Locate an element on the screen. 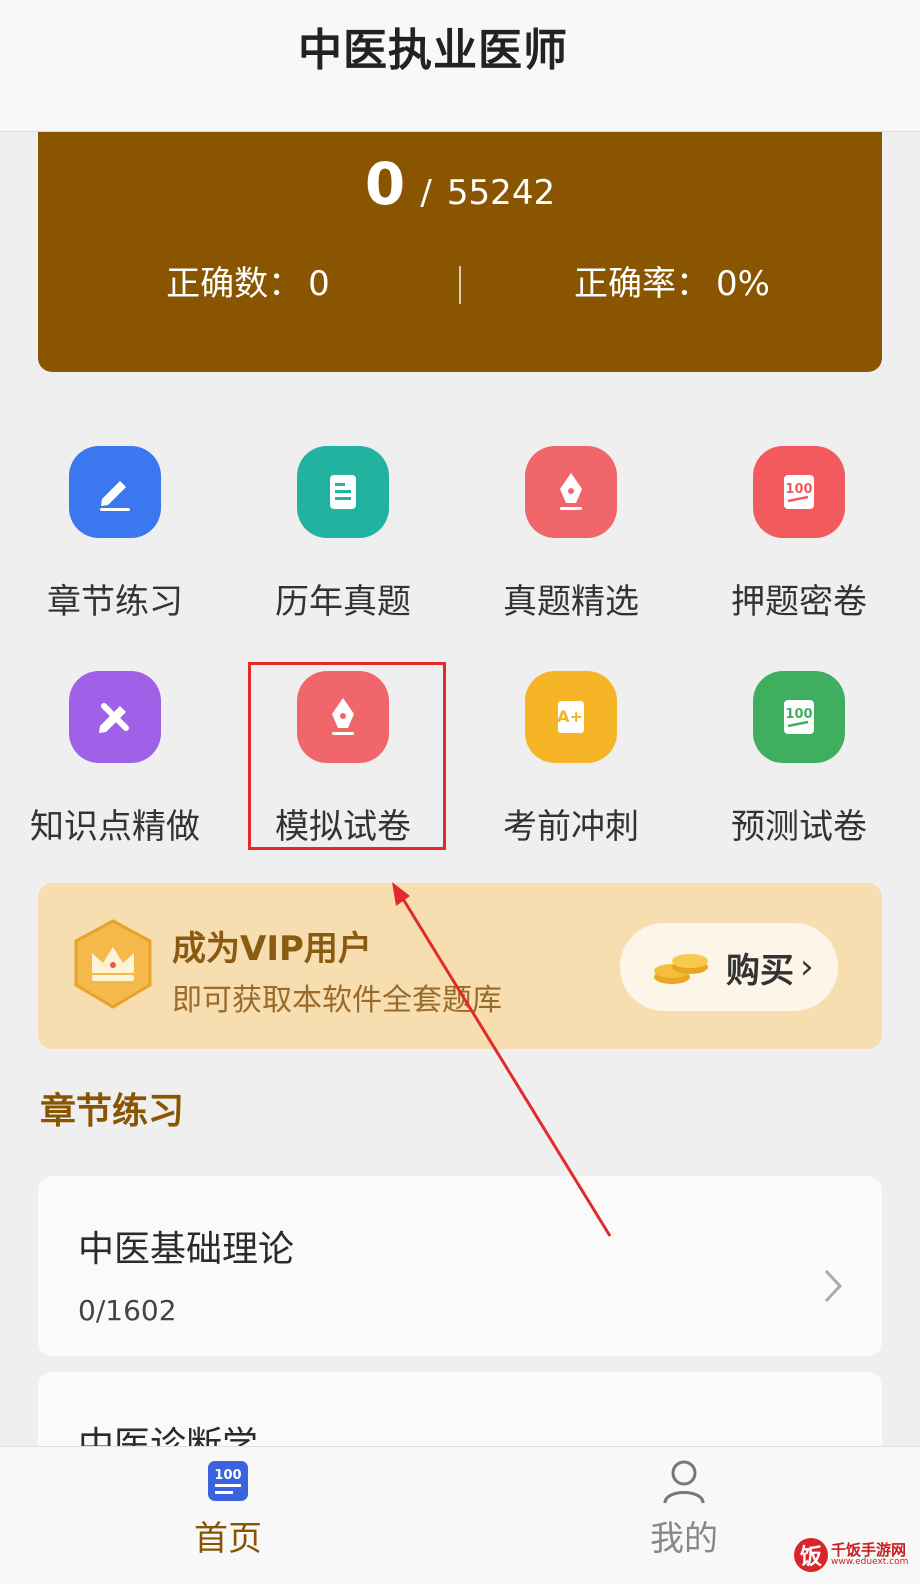 This screenshot has width=920, height=1584. watermark-name: 千饭手游网 is located at coordinates (869, 1550).